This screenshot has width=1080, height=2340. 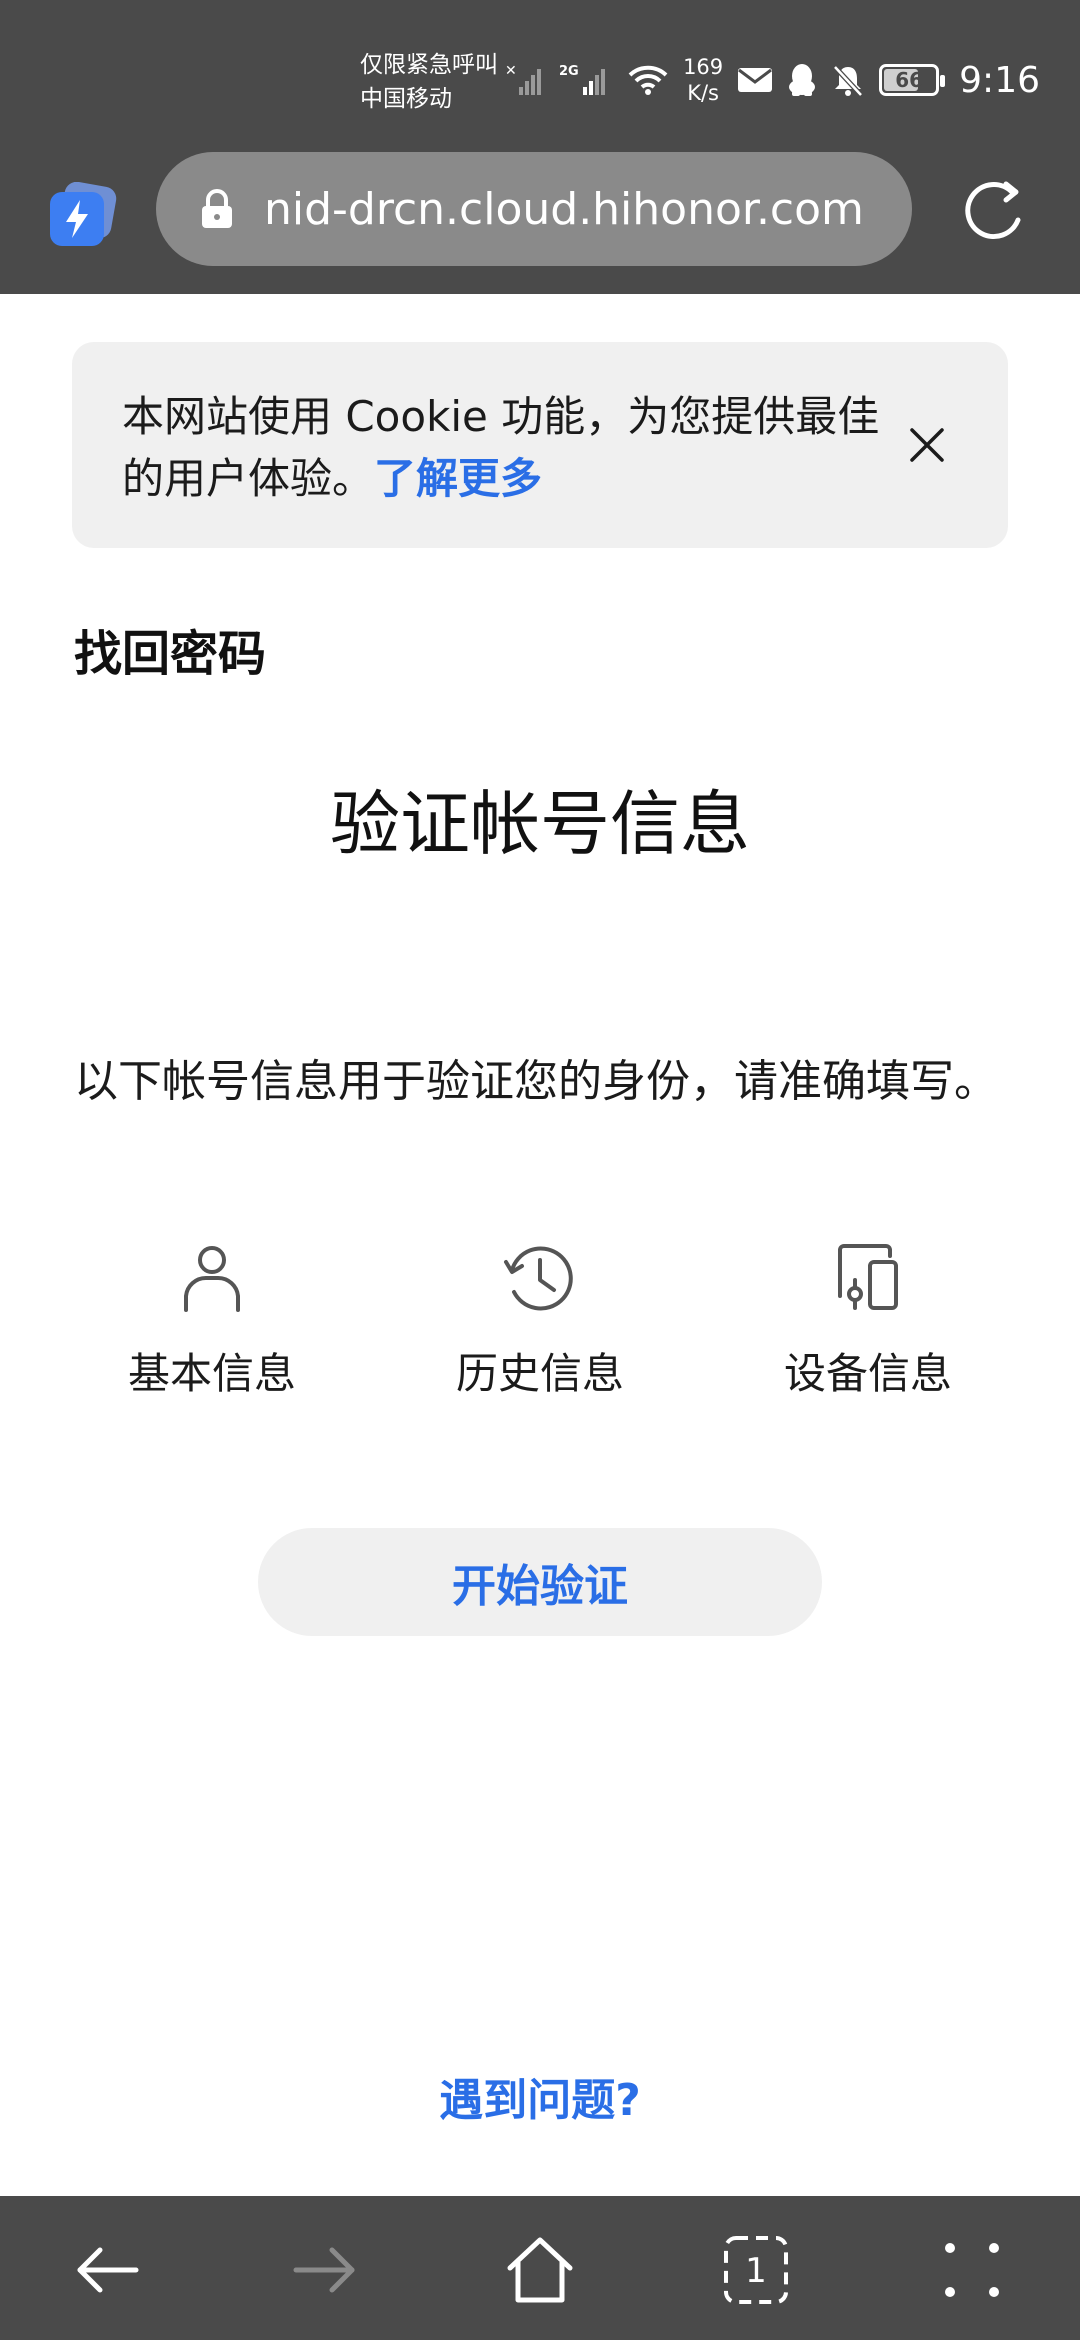 I want to click on help-link: 遇到问题?, so click(x=540, y=2096).